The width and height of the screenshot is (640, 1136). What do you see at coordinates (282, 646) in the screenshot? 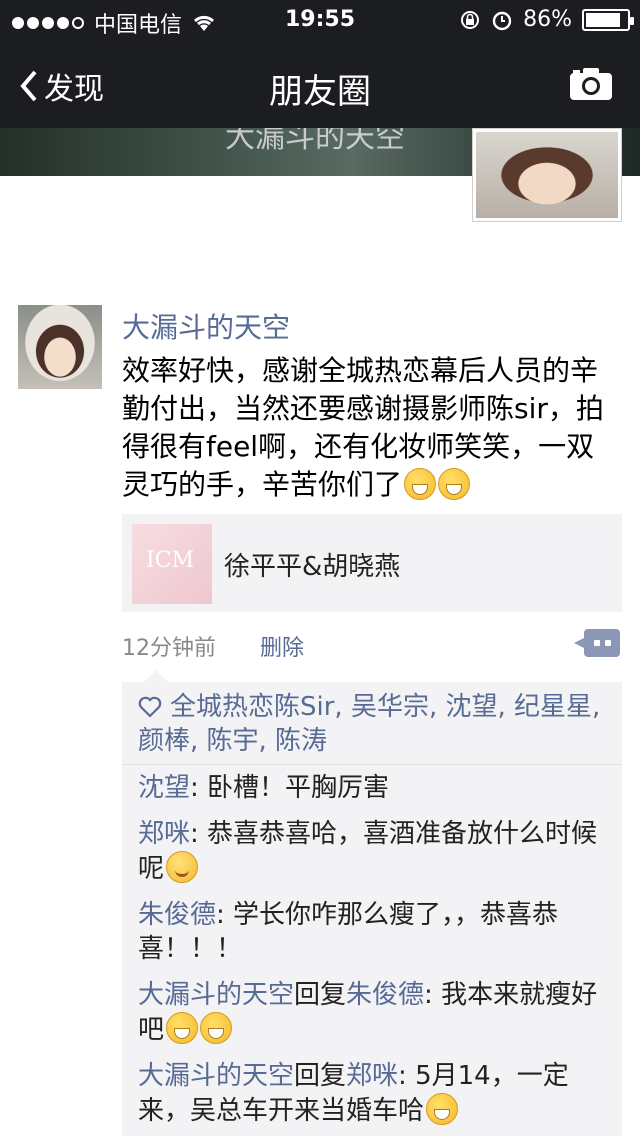
I see `delete-button: 删除` at bounding box center [282, 646].